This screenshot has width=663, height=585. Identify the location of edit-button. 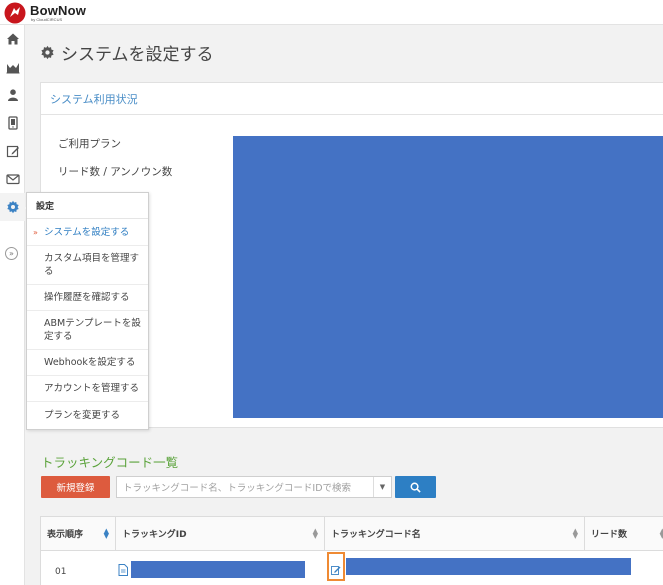
(336, 566).